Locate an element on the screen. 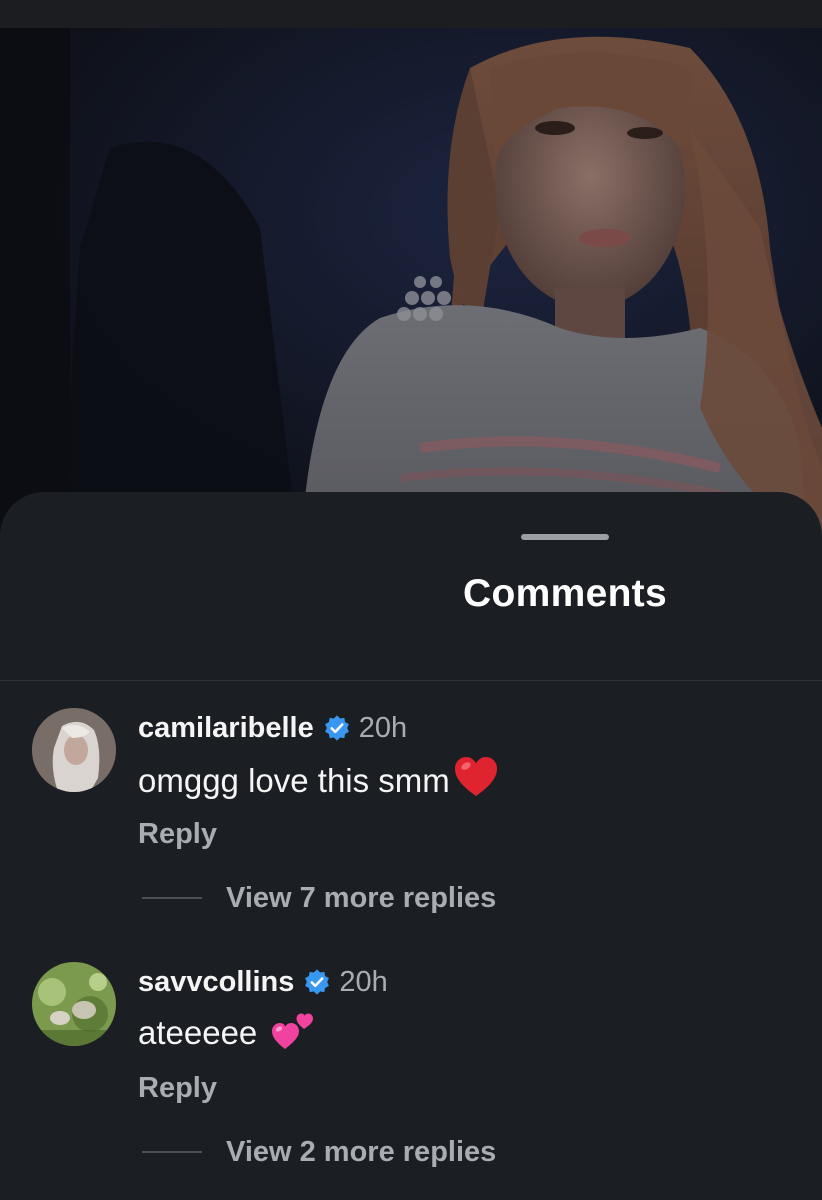 The image size is (822, 1200). comment-text: ateeeee is located at coordinates (198, 1032).